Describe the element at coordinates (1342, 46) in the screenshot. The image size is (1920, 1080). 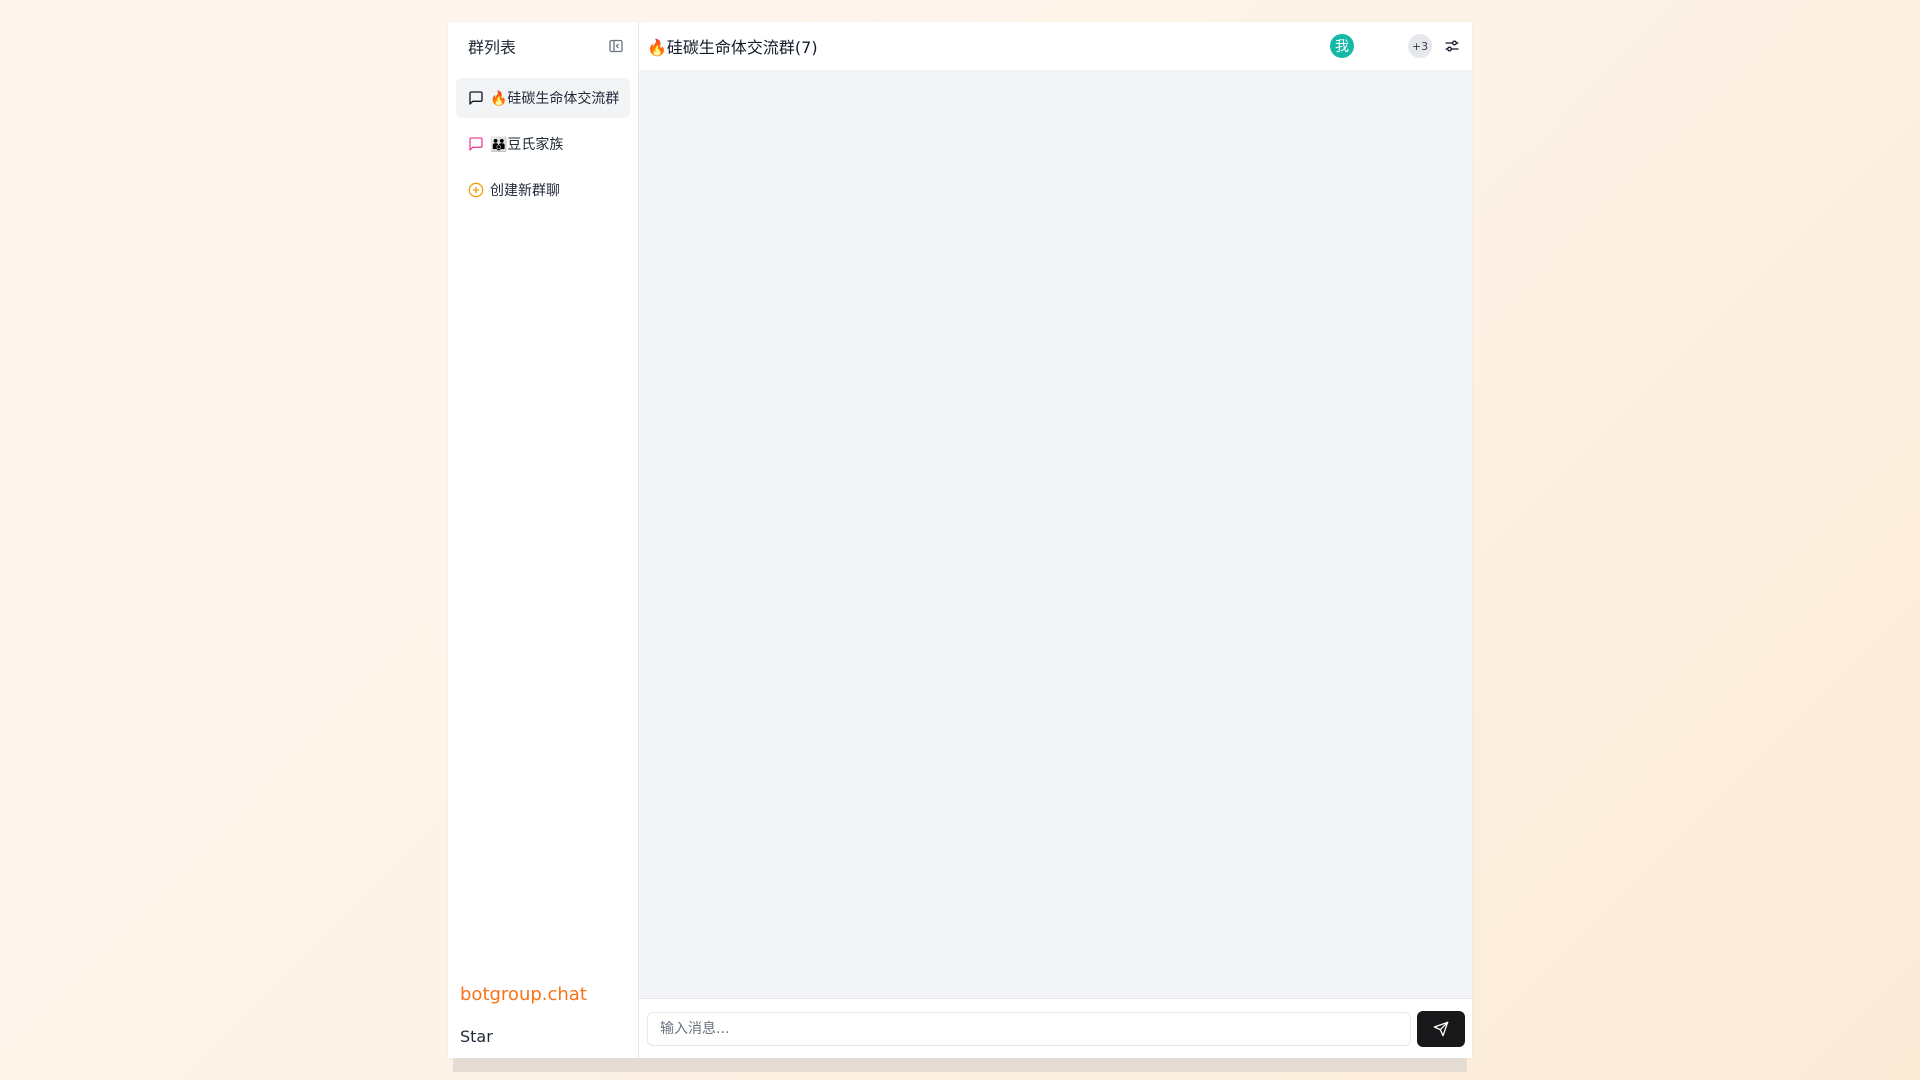
I see `avatar: 我` at that location.